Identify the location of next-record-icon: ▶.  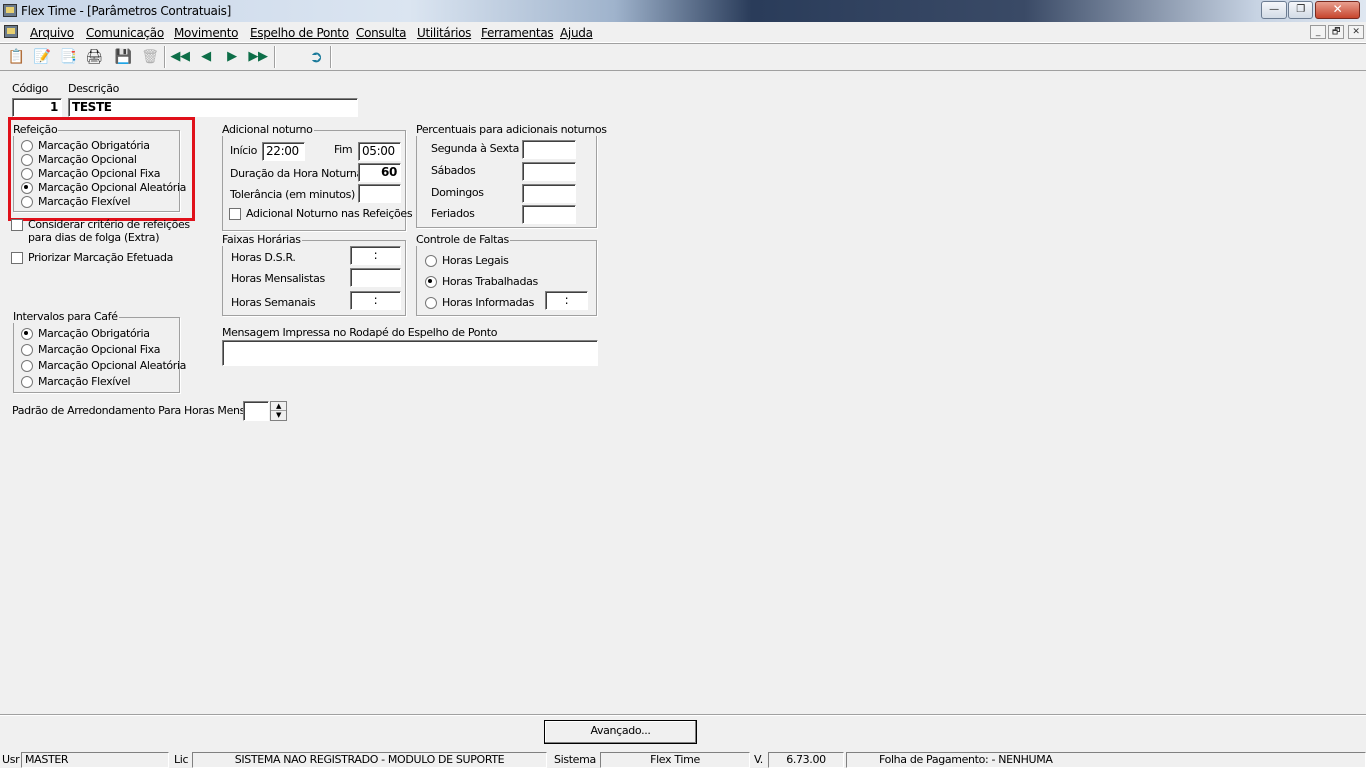
(232, 57).